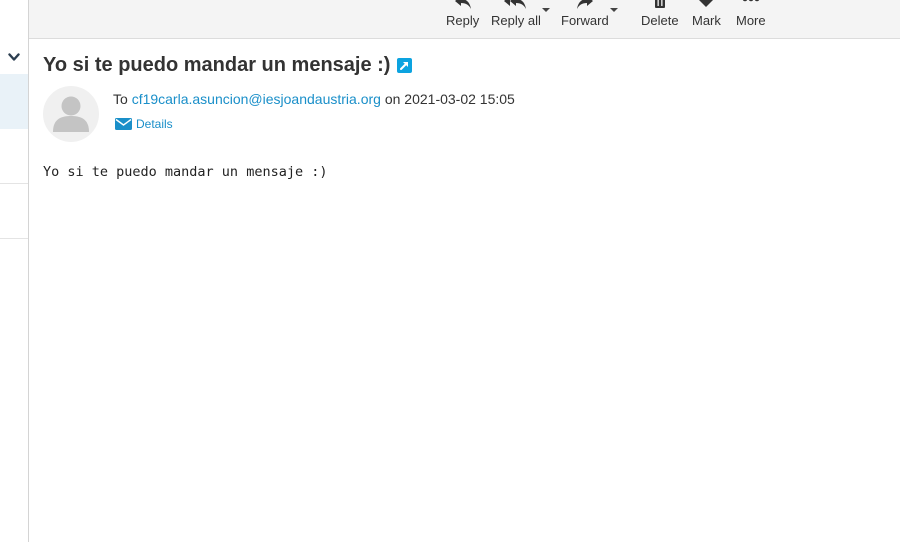  Describe the element at coordinates (154, 124) in the screenshot. I see `details-label: Details` at that location.